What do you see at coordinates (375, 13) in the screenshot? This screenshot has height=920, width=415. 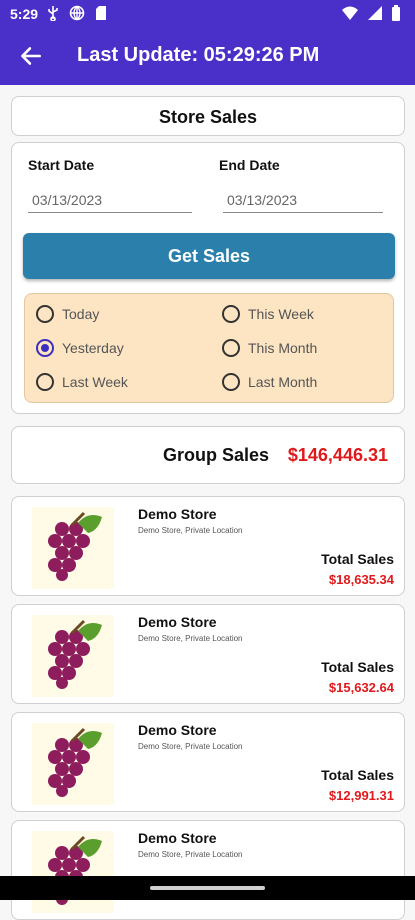 I see `signal-icon` at bounding box center [375, 13].